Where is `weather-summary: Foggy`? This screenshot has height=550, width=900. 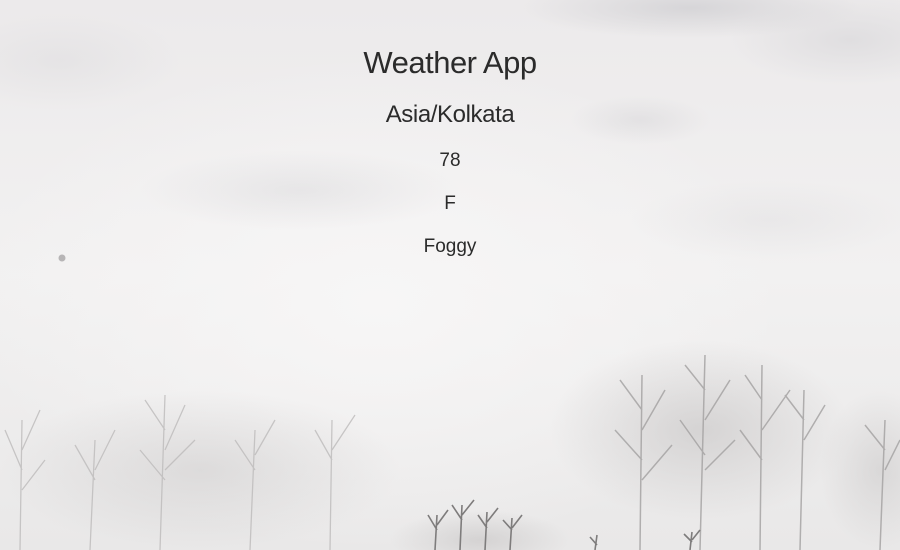
weather-summary: Foggy is located at coordinates (450, 246).